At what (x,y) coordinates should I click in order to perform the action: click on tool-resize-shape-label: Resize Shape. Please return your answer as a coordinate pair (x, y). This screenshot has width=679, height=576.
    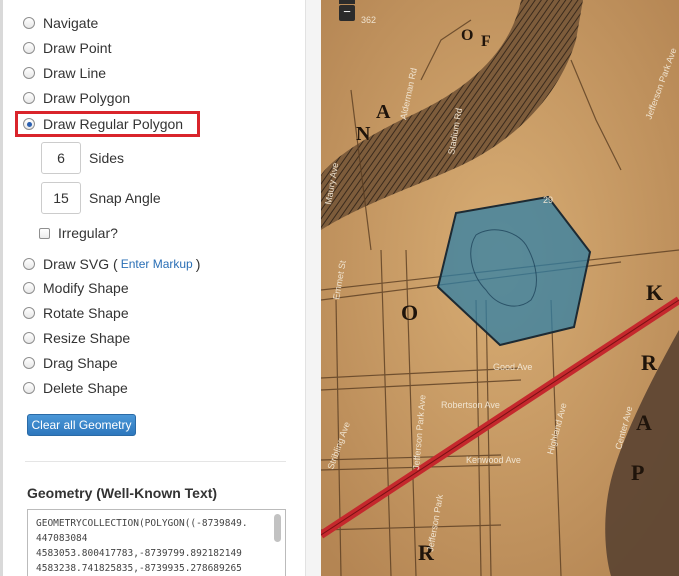
    Looking at the image, I should click on (87, 338).